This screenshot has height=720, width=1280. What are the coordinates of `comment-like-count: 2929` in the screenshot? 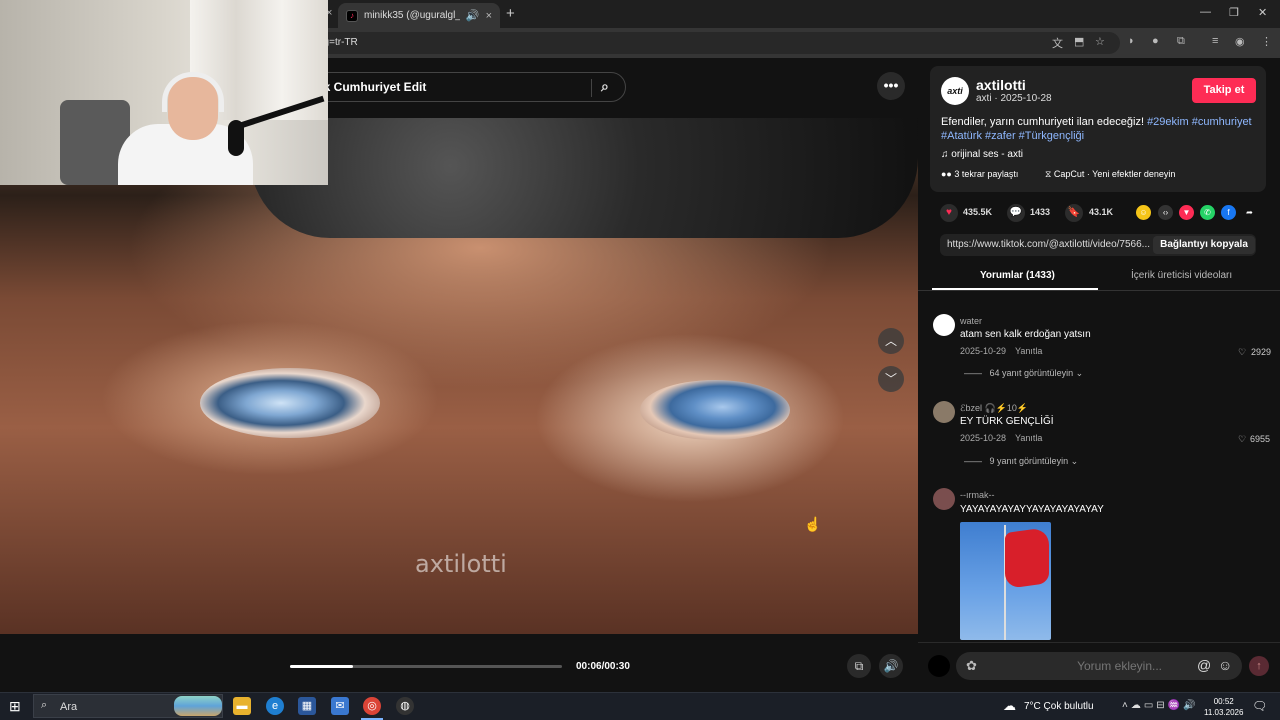 It's located at (1261, 352).